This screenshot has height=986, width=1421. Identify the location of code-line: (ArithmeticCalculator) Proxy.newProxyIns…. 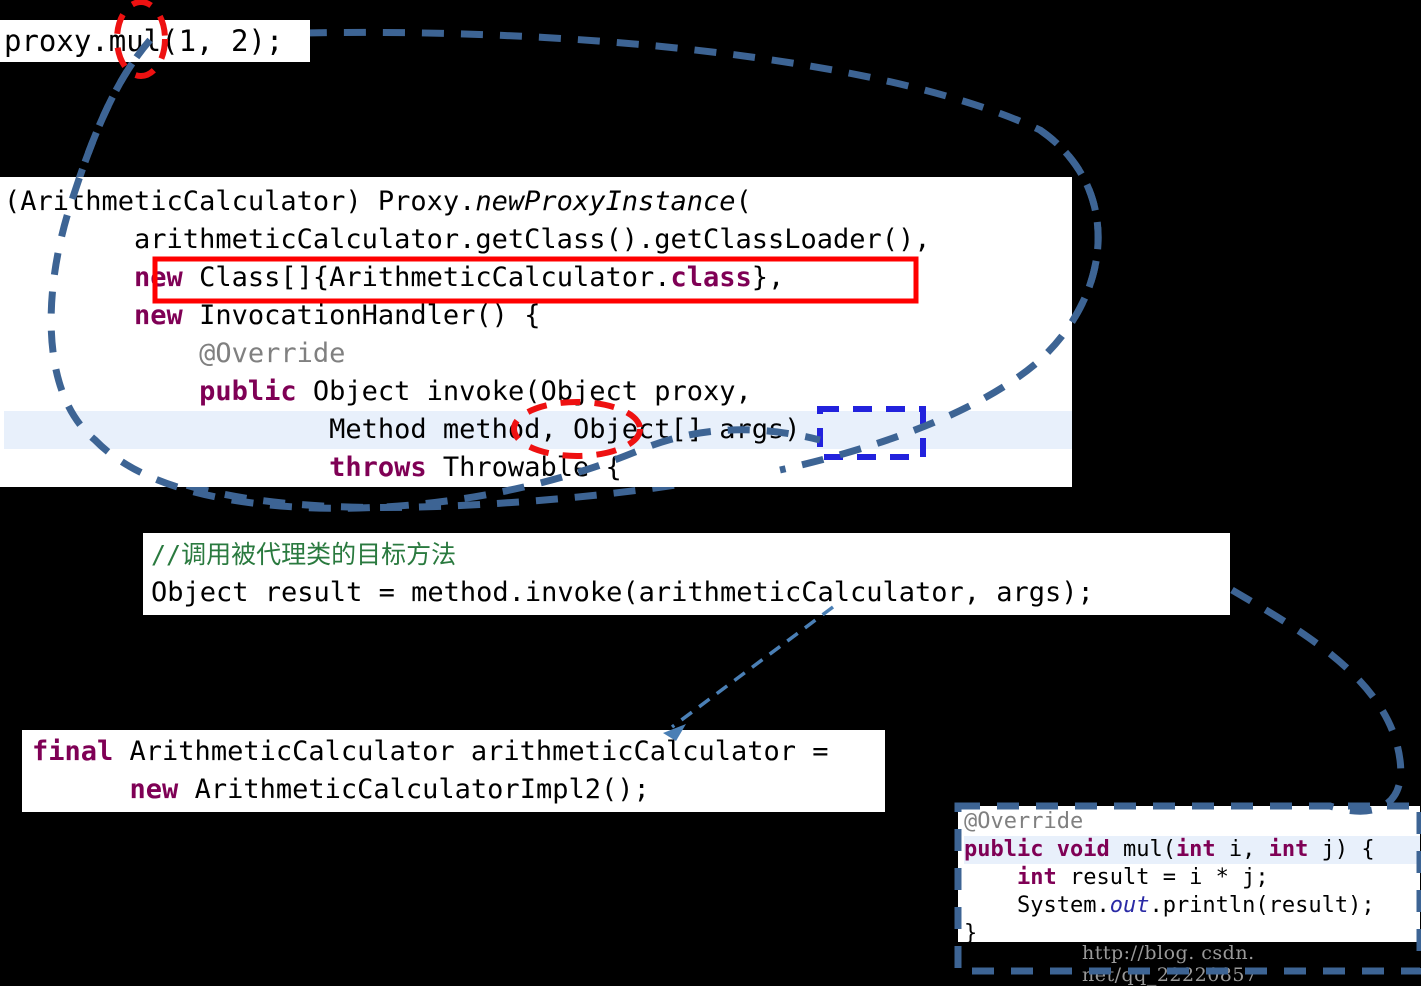
(378, 201).